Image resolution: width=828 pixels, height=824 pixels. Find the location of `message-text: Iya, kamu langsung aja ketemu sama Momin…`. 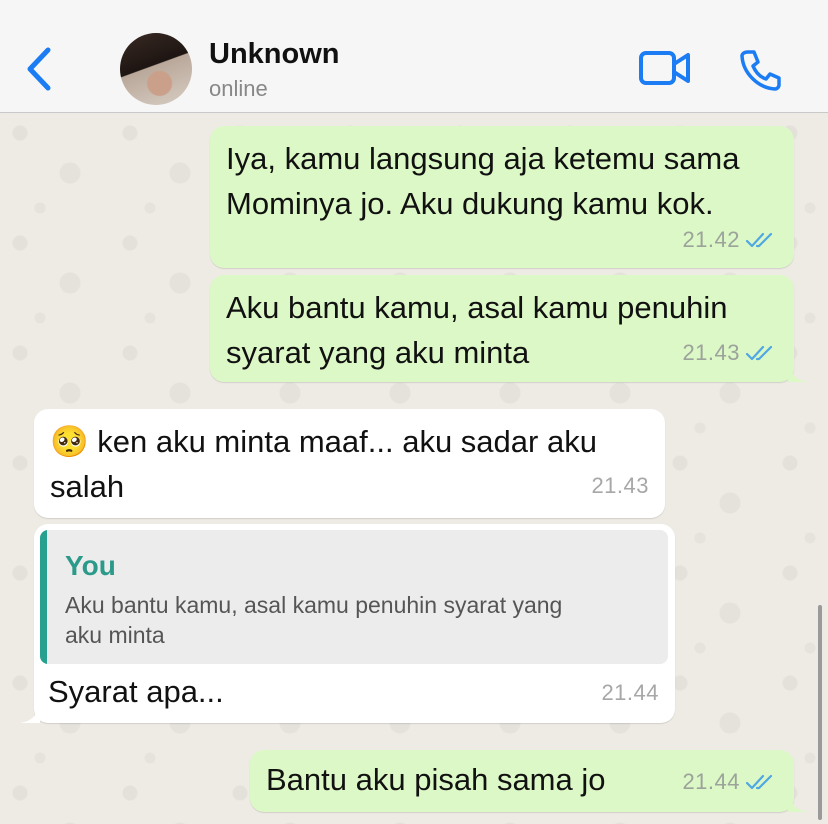

message-text: Iya, kamu langsung aja ketemu sama Momin… is located at coordinates (483, 181).